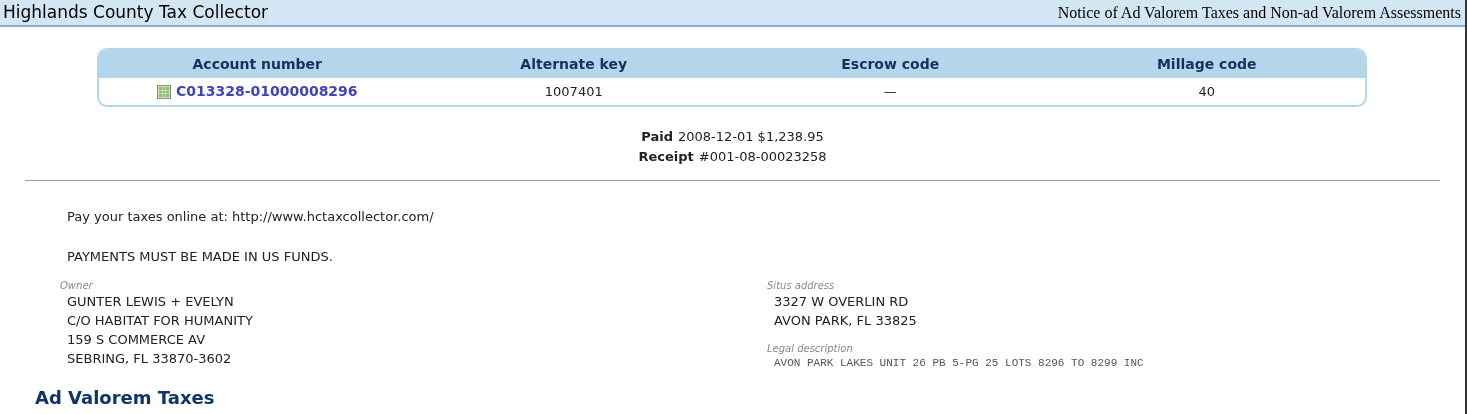 This screenshot has width=1467, height=414. Describe the element at coordinates (136, 12) in the screenshot. I see `site-title: Highlands County Tax Collector` at that location.